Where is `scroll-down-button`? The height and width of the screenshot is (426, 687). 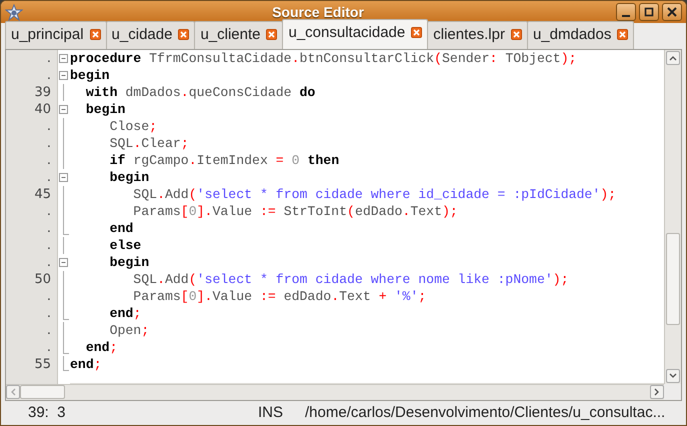 scroll-down-button is located at coordinates (673, 376).